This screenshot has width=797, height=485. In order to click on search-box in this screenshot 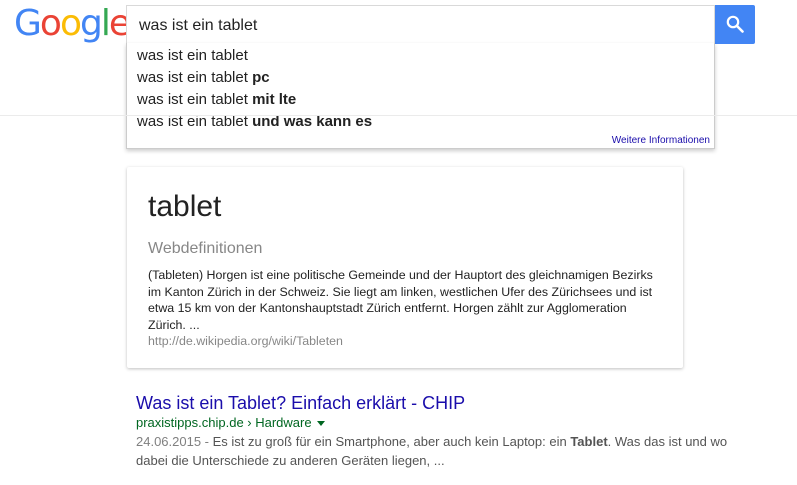, I will do `click(420, 24)`.